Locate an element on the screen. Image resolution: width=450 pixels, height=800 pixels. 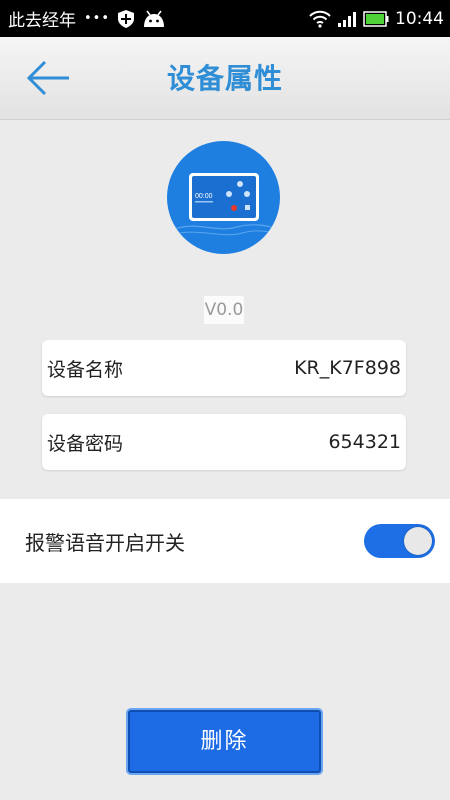
version-label: V0.0 is located at coordinates (224, 310).